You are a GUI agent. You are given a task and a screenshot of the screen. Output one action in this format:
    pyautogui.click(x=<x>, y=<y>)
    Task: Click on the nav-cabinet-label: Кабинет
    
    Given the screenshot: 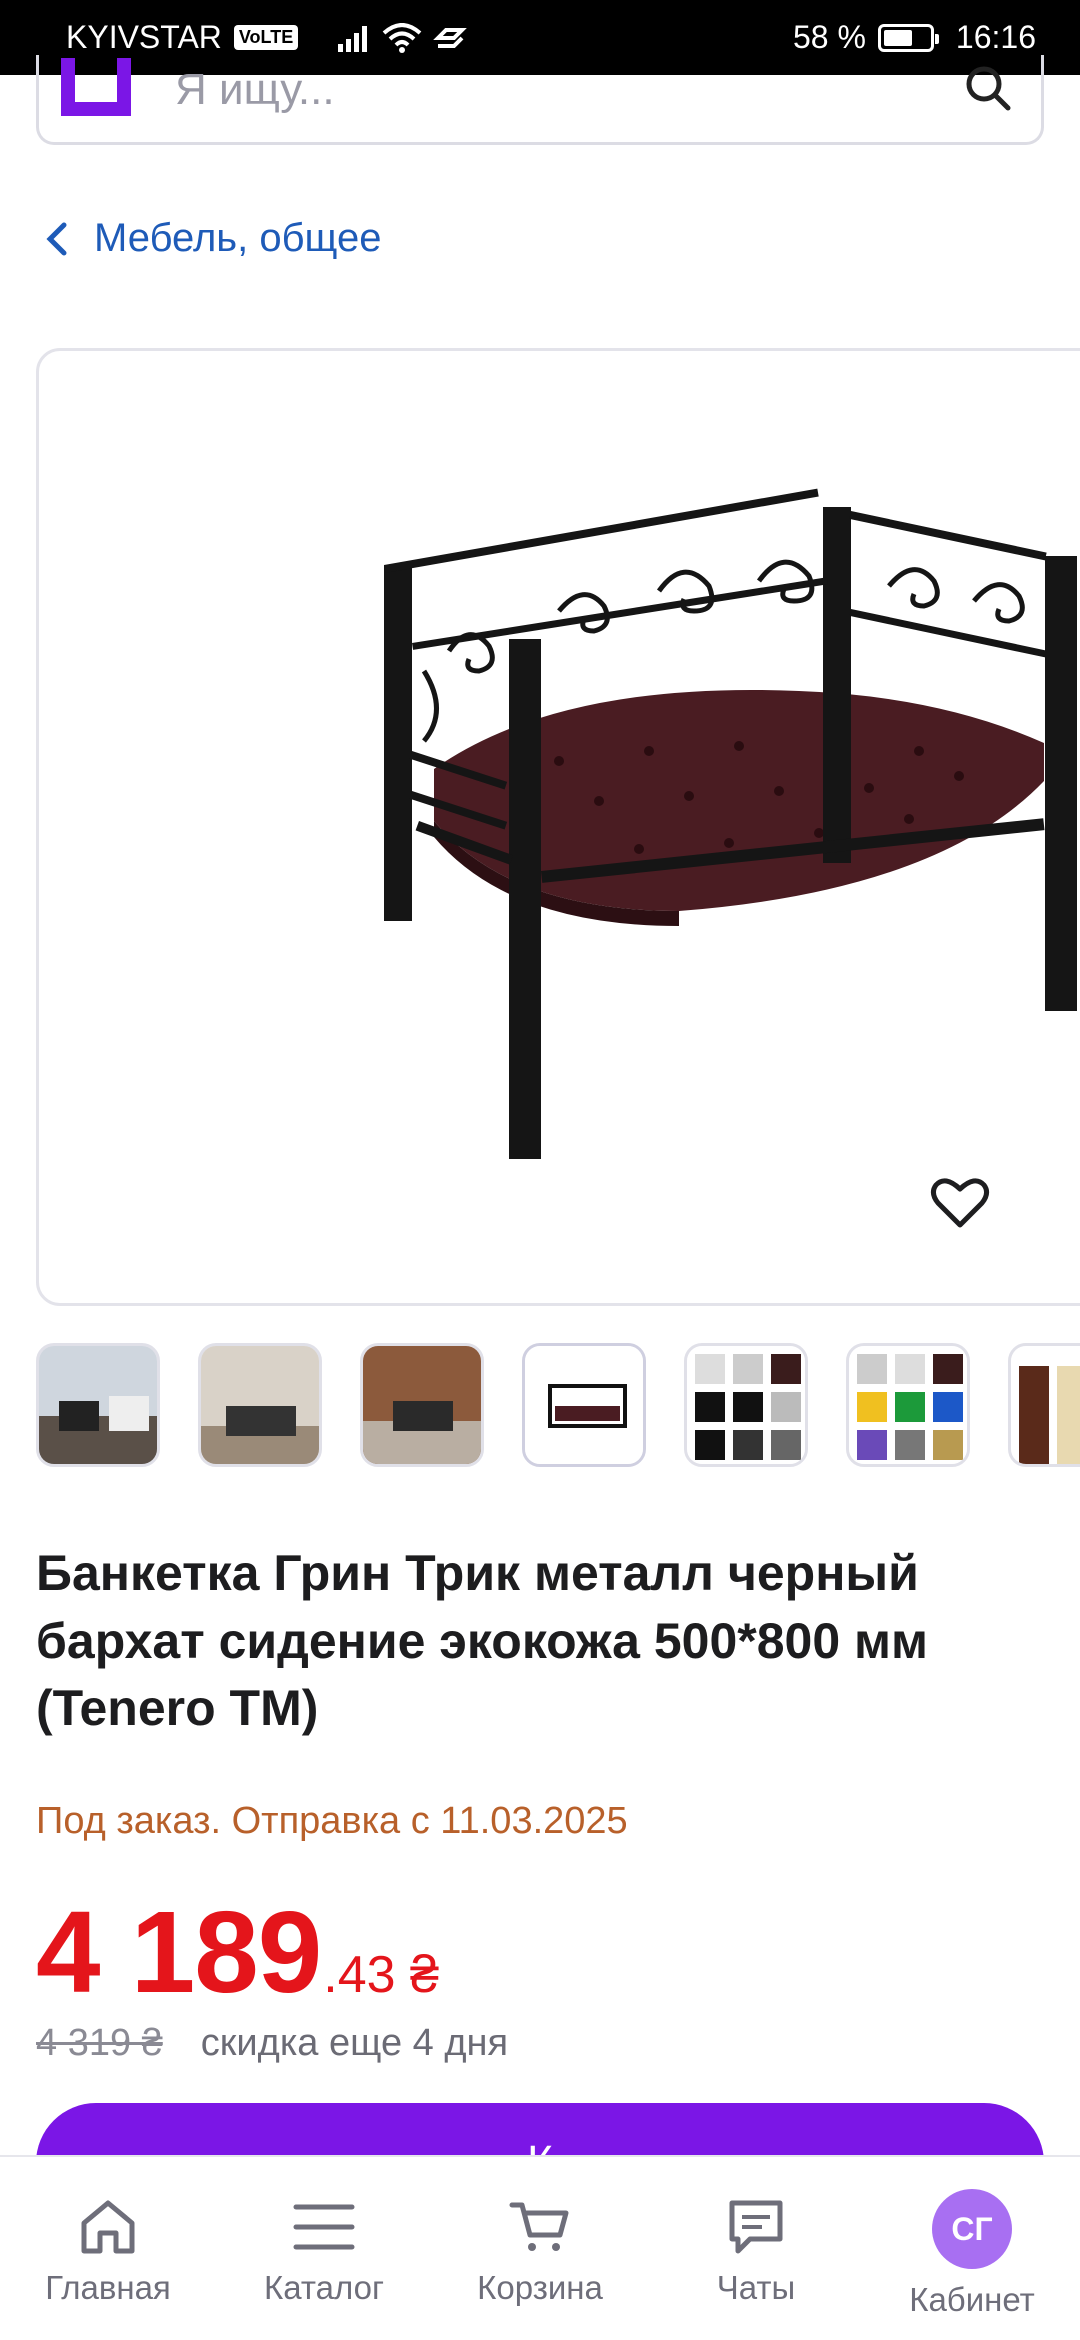 What is the action you would take?
    pyautogui.click(x=972, y=2300)
    